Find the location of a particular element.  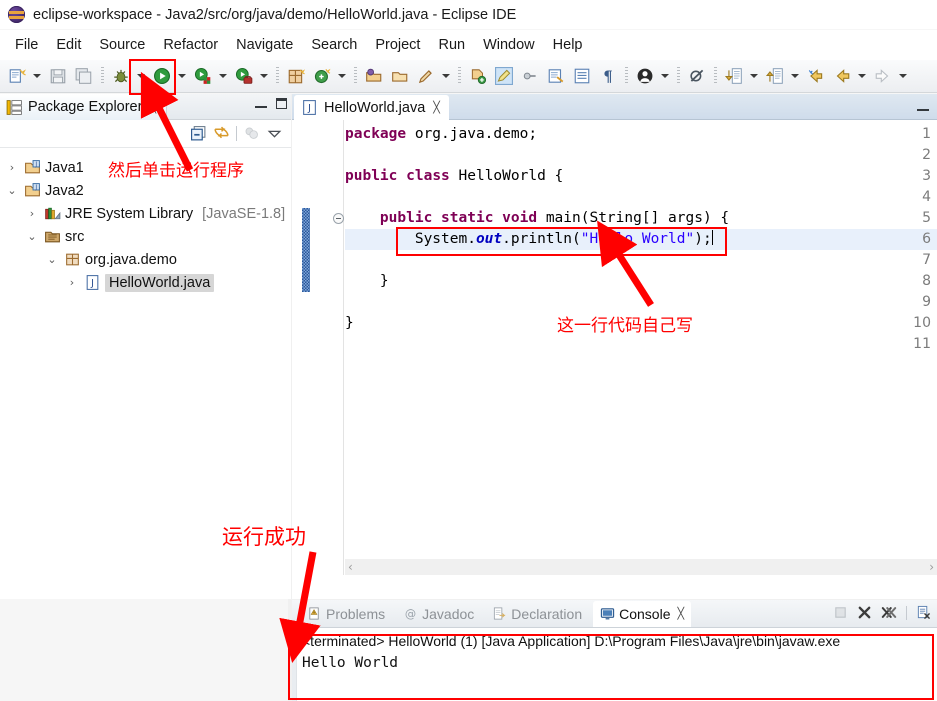

new-java-class-icon is located at coordinates (322, 76).